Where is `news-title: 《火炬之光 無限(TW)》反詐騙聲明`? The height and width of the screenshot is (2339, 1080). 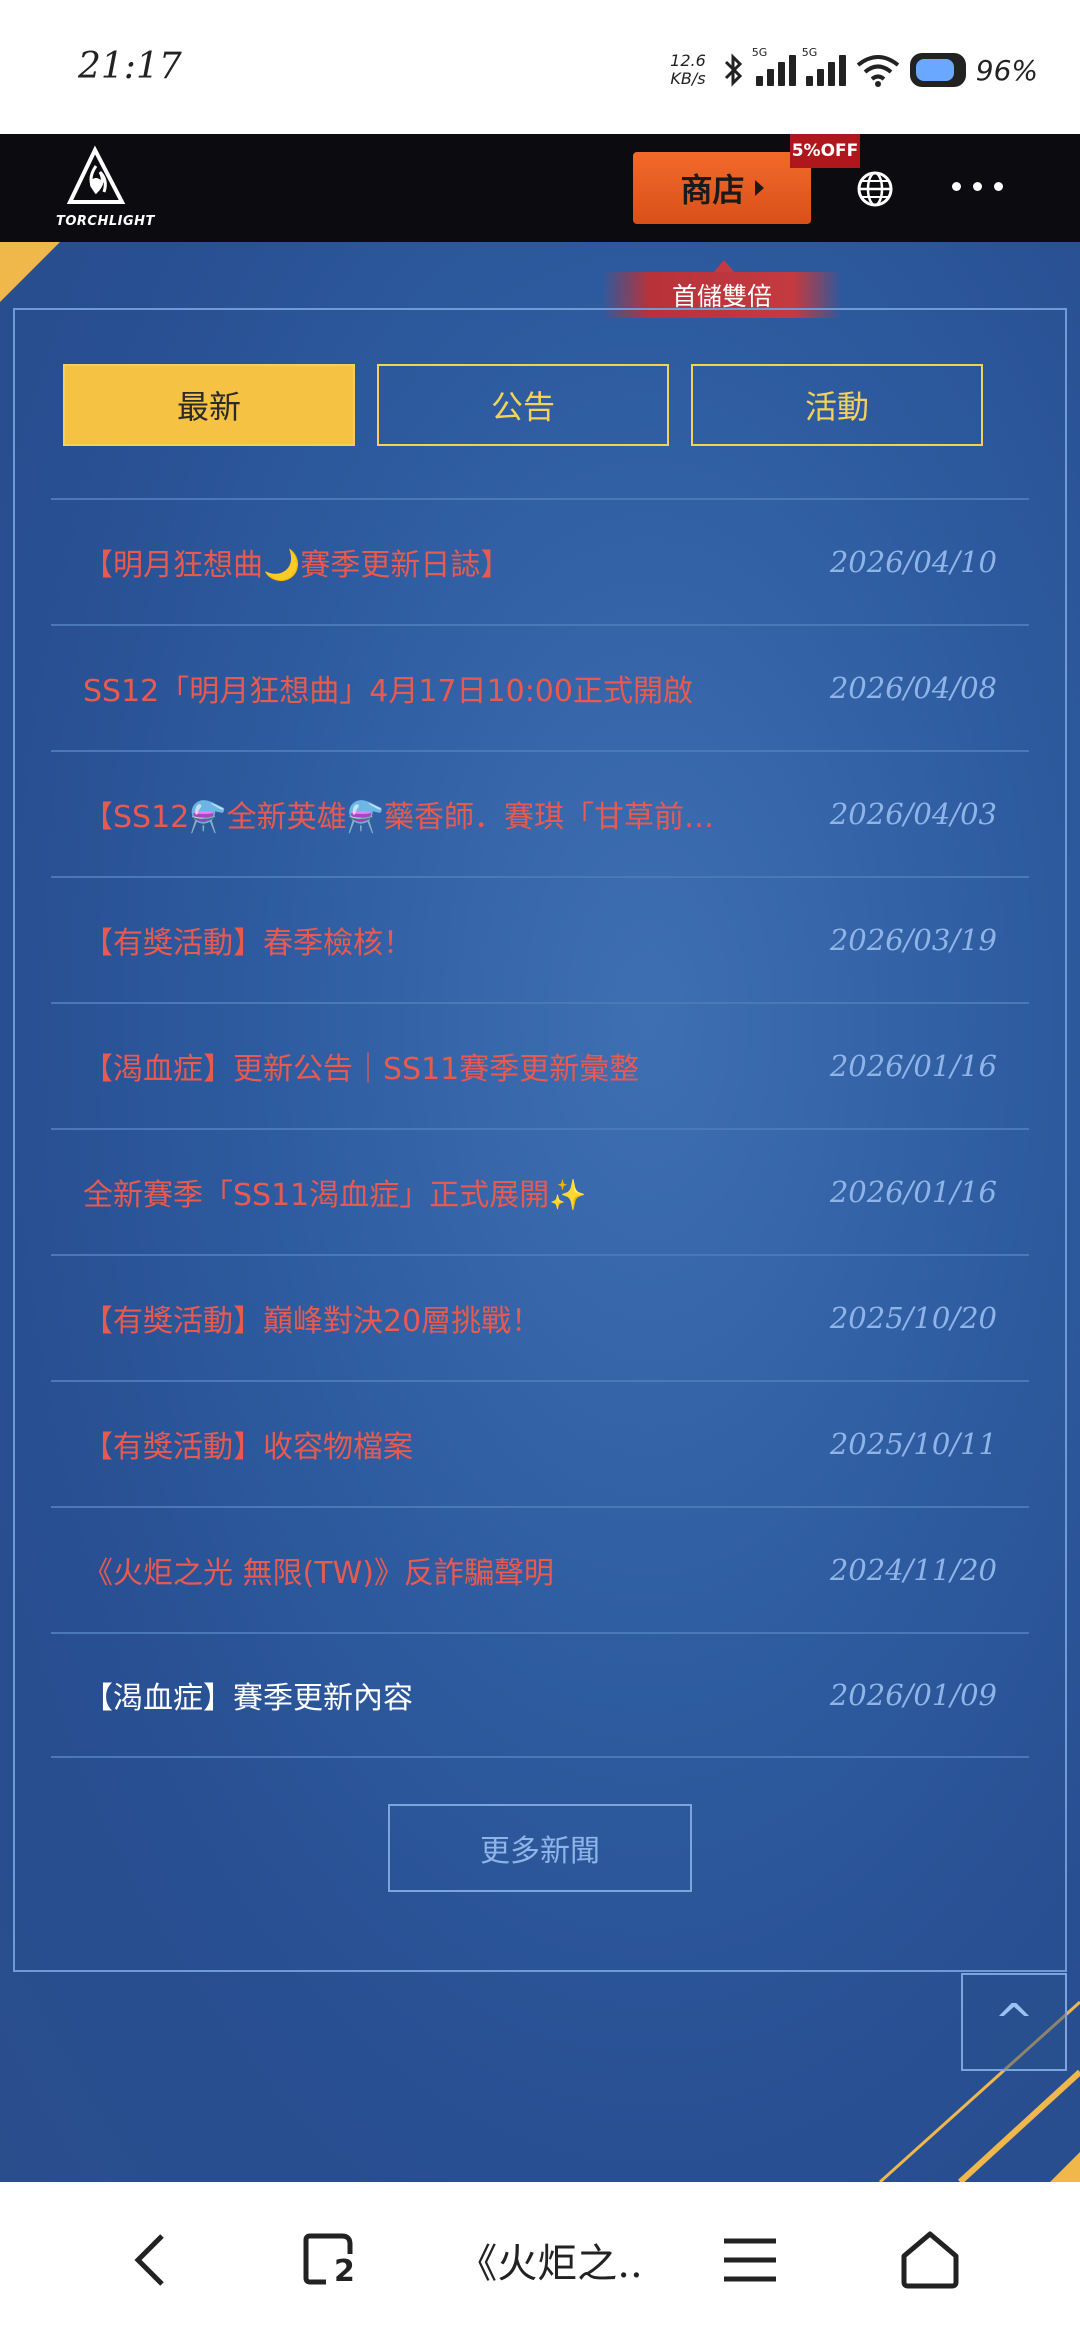
news-title: 《火炬之光 無限(TW)》反詐騙聲明 is located at coordinates (318, 1573).